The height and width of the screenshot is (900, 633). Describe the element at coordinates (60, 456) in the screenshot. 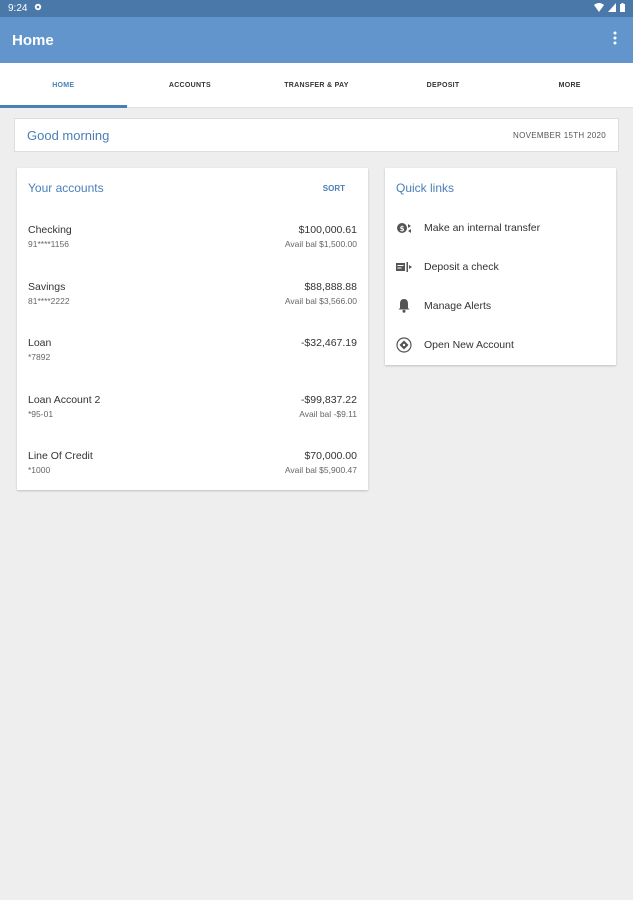

I see `account-name: Line Of Credit` at that location.